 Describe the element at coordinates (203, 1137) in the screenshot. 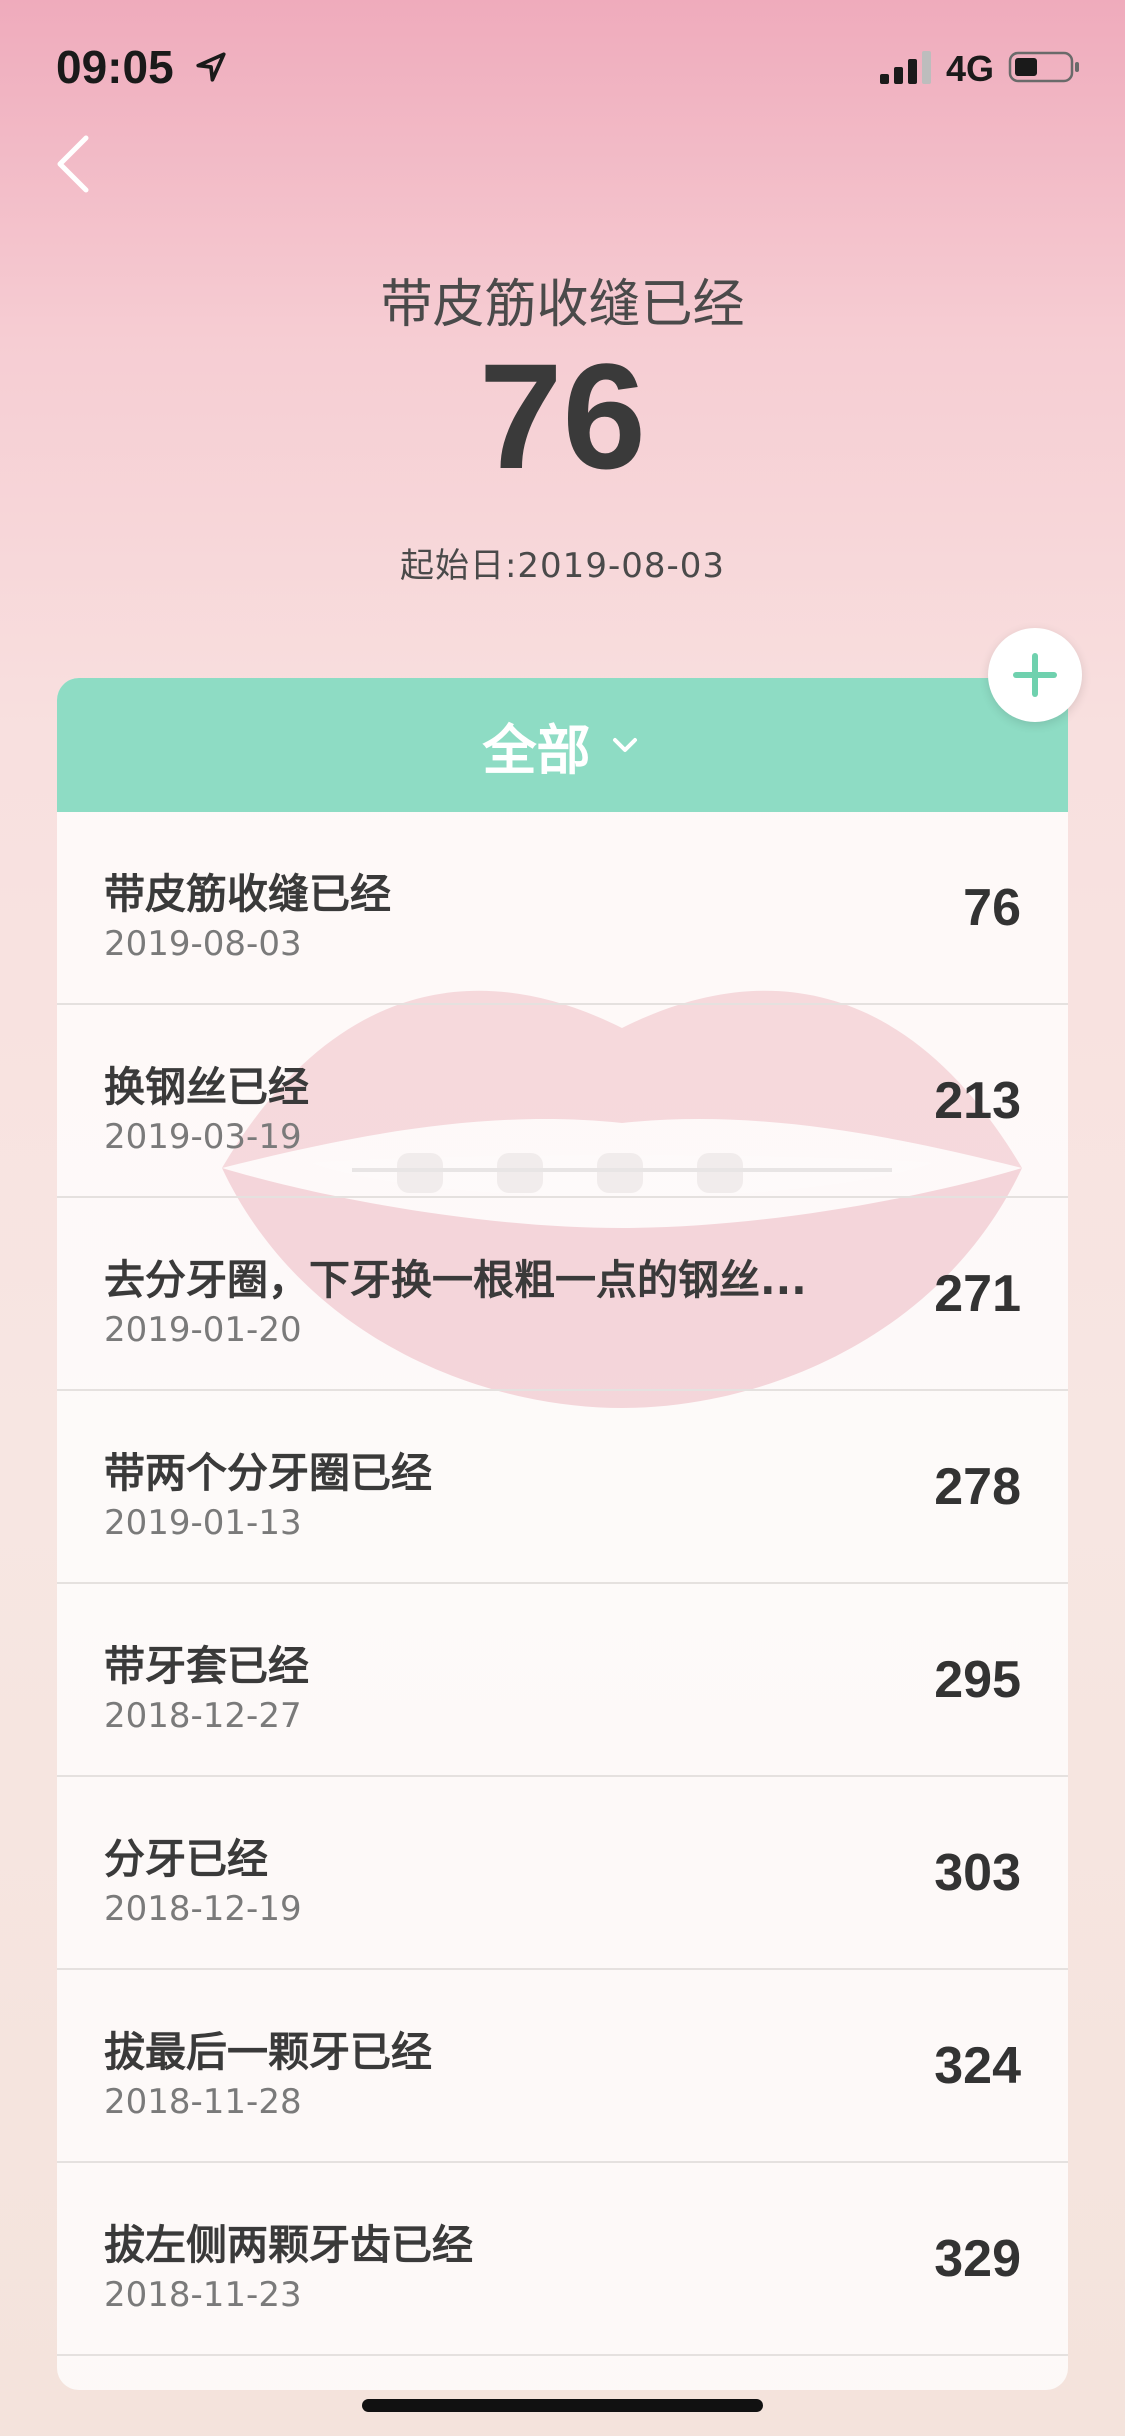

I see `item-date: 2019-03-19` at that location.